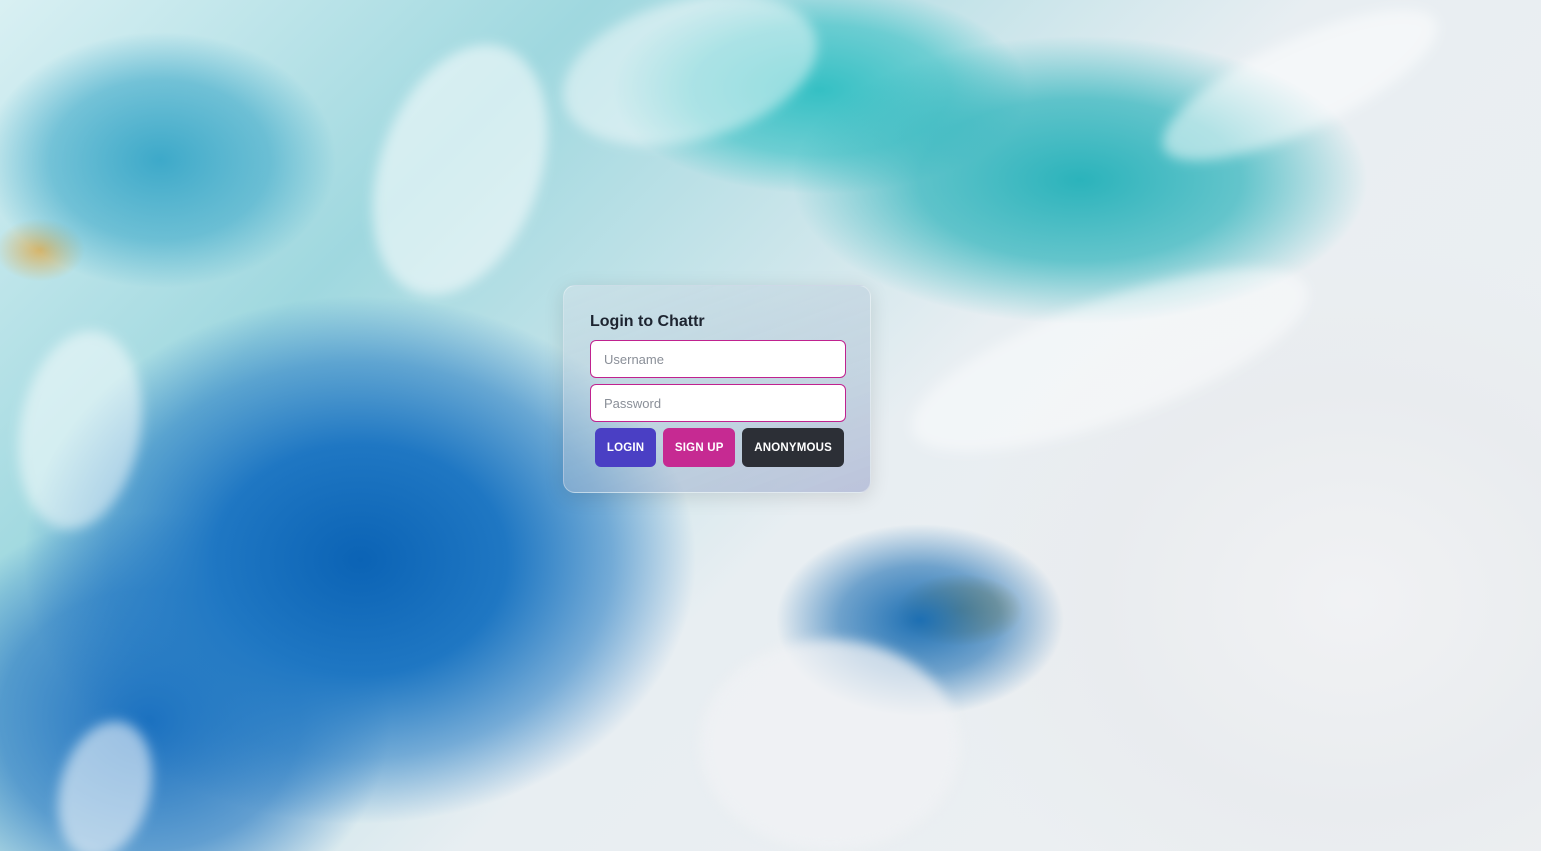  Describe the element at coordinates (793, 447) in the screenshot. I see `anonymous-button: ANONYMOUS` at that location.